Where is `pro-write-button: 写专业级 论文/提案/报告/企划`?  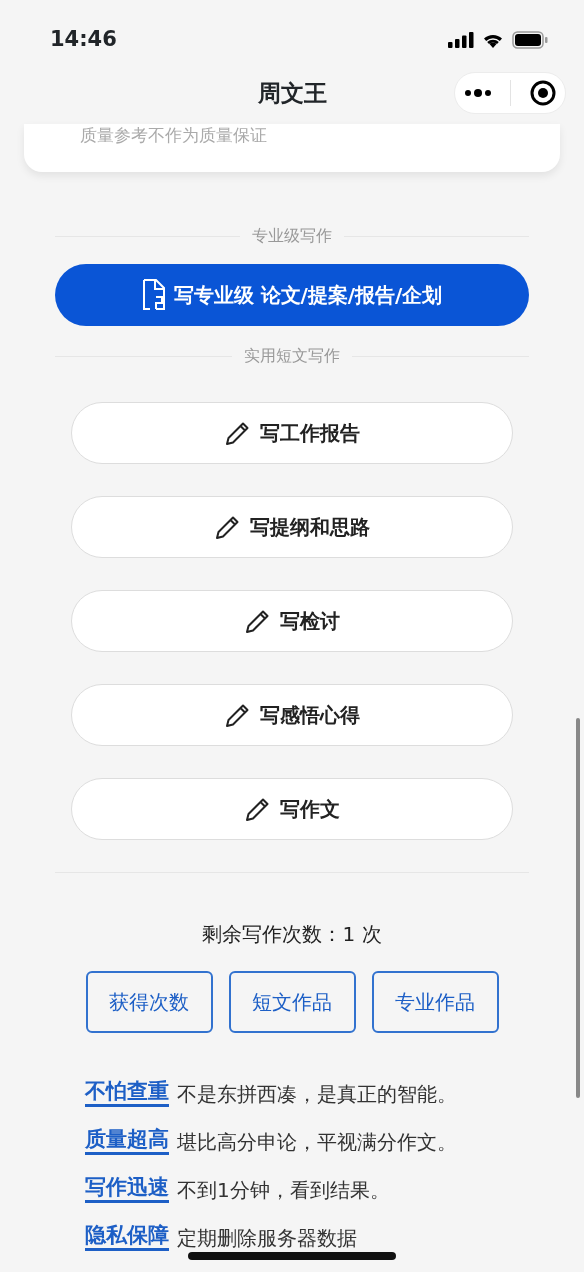
pro-write-button: 写专业级 论文/提案/报告/企划 is located at coordinates (292, 295).